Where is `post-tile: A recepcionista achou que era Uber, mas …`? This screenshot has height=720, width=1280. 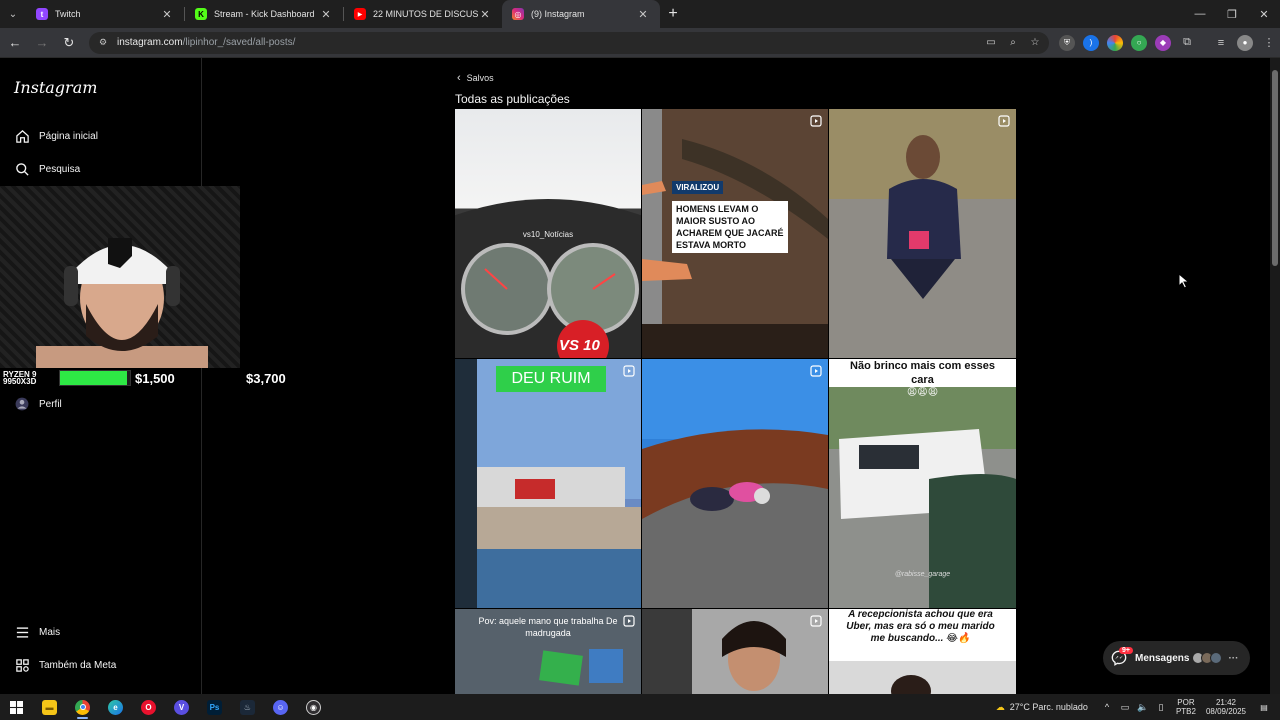
post-tile: A recepcionista achou que era Uber, mas … is located at coordinates (922, 651).